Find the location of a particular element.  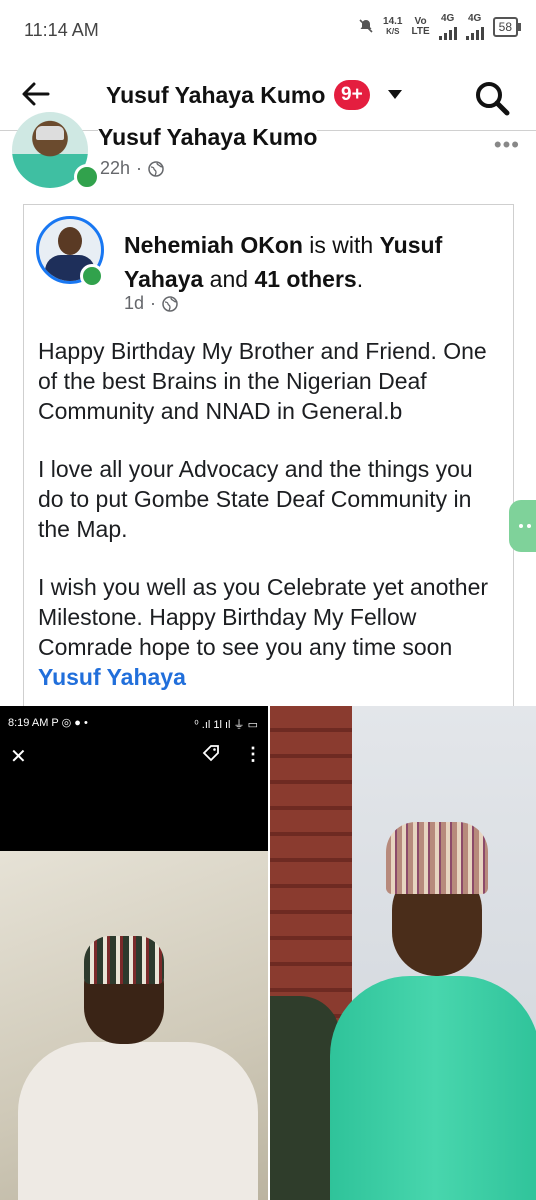

speed-indicator: 14.1 K/S is located at coordinates (392, 27).